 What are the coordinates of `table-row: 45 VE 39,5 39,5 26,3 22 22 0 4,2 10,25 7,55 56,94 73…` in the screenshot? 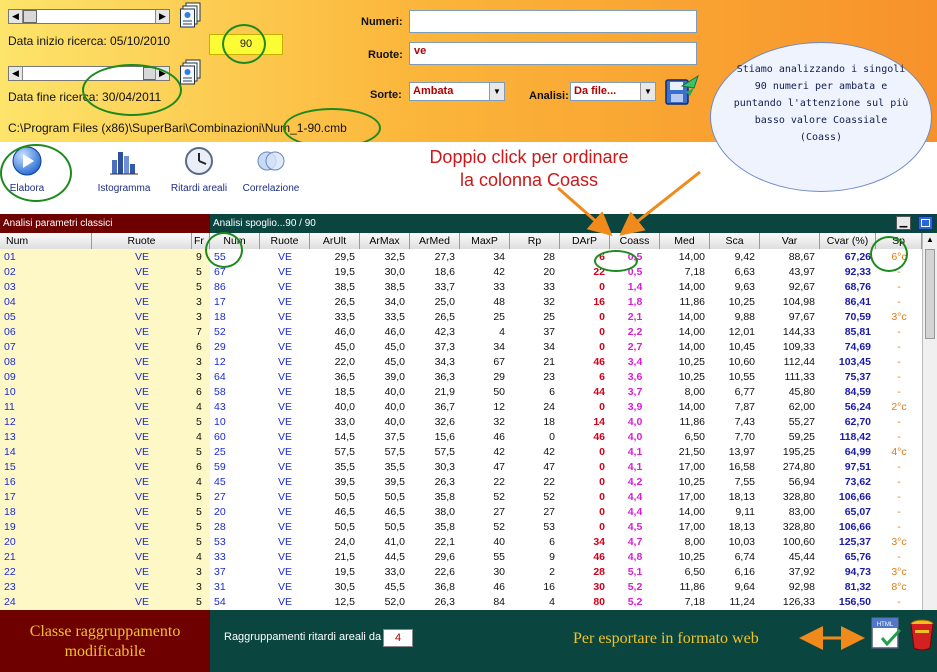 It's located at (566, 482).